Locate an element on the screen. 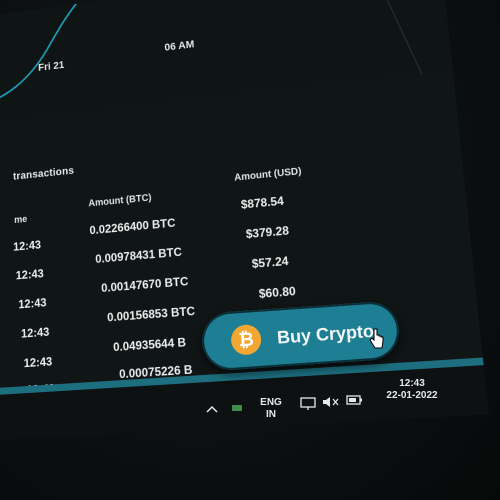 The width and height of the screenshot is (500, 500). row-btc: 0.00978431 BTC is located at coordinates (139, 255).